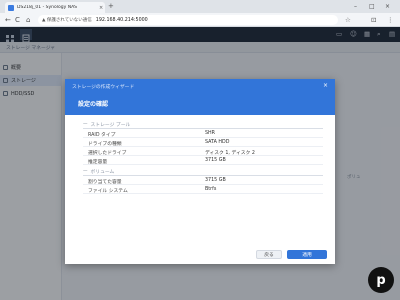 This screenshot has width=400, height=300. What do you see at coordinates (102, 135) in the screenshot?
I see `row-label: RAID タイプ` at bounding box center [102, 135].